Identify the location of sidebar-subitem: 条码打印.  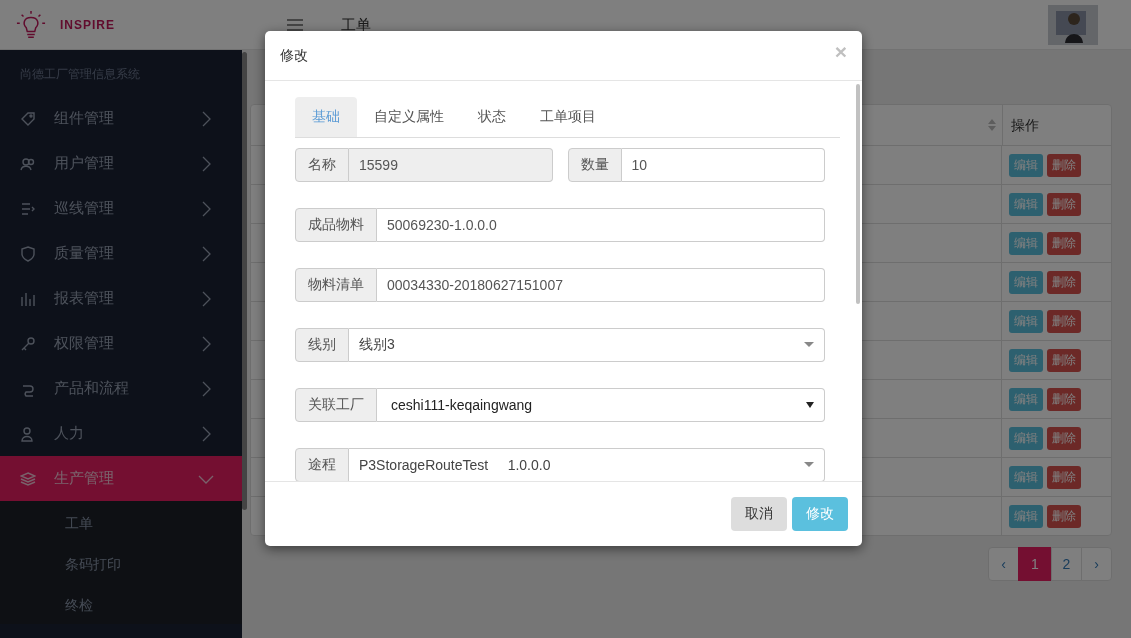
(121, 562).